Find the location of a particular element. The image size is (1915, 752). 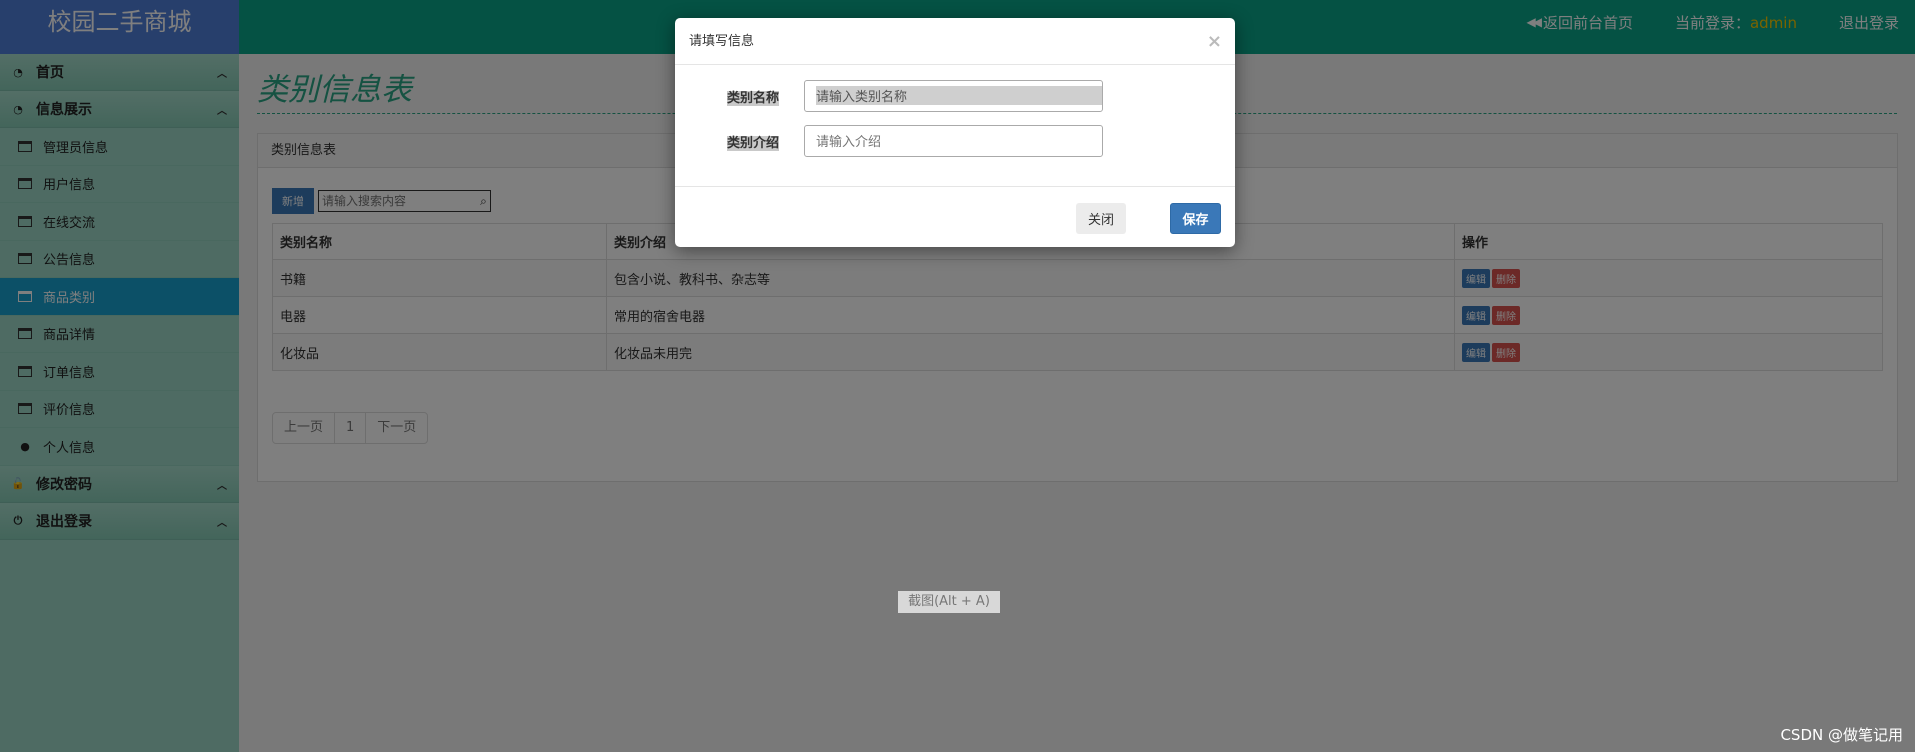

watermark: CSDN @做笔记用 is located at coordinates (1841, 735).